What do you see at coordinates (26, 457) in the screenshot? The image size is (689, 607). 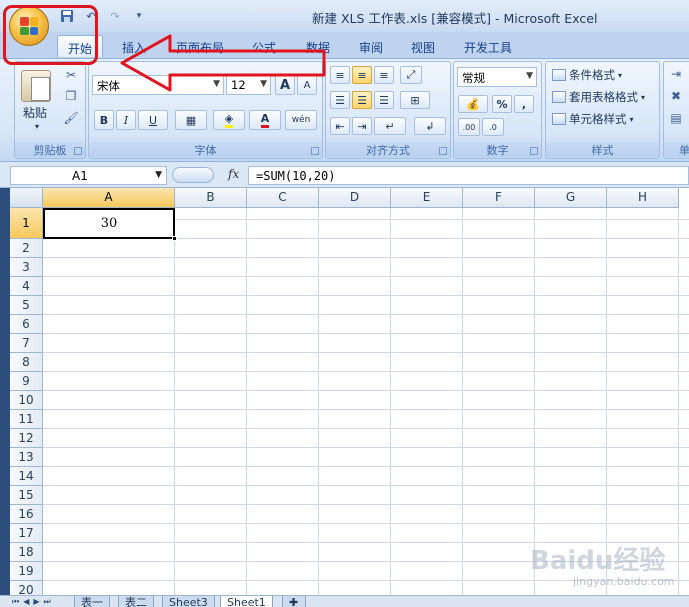 I see `row-header-13: 13` at bounding box center [26, 457].